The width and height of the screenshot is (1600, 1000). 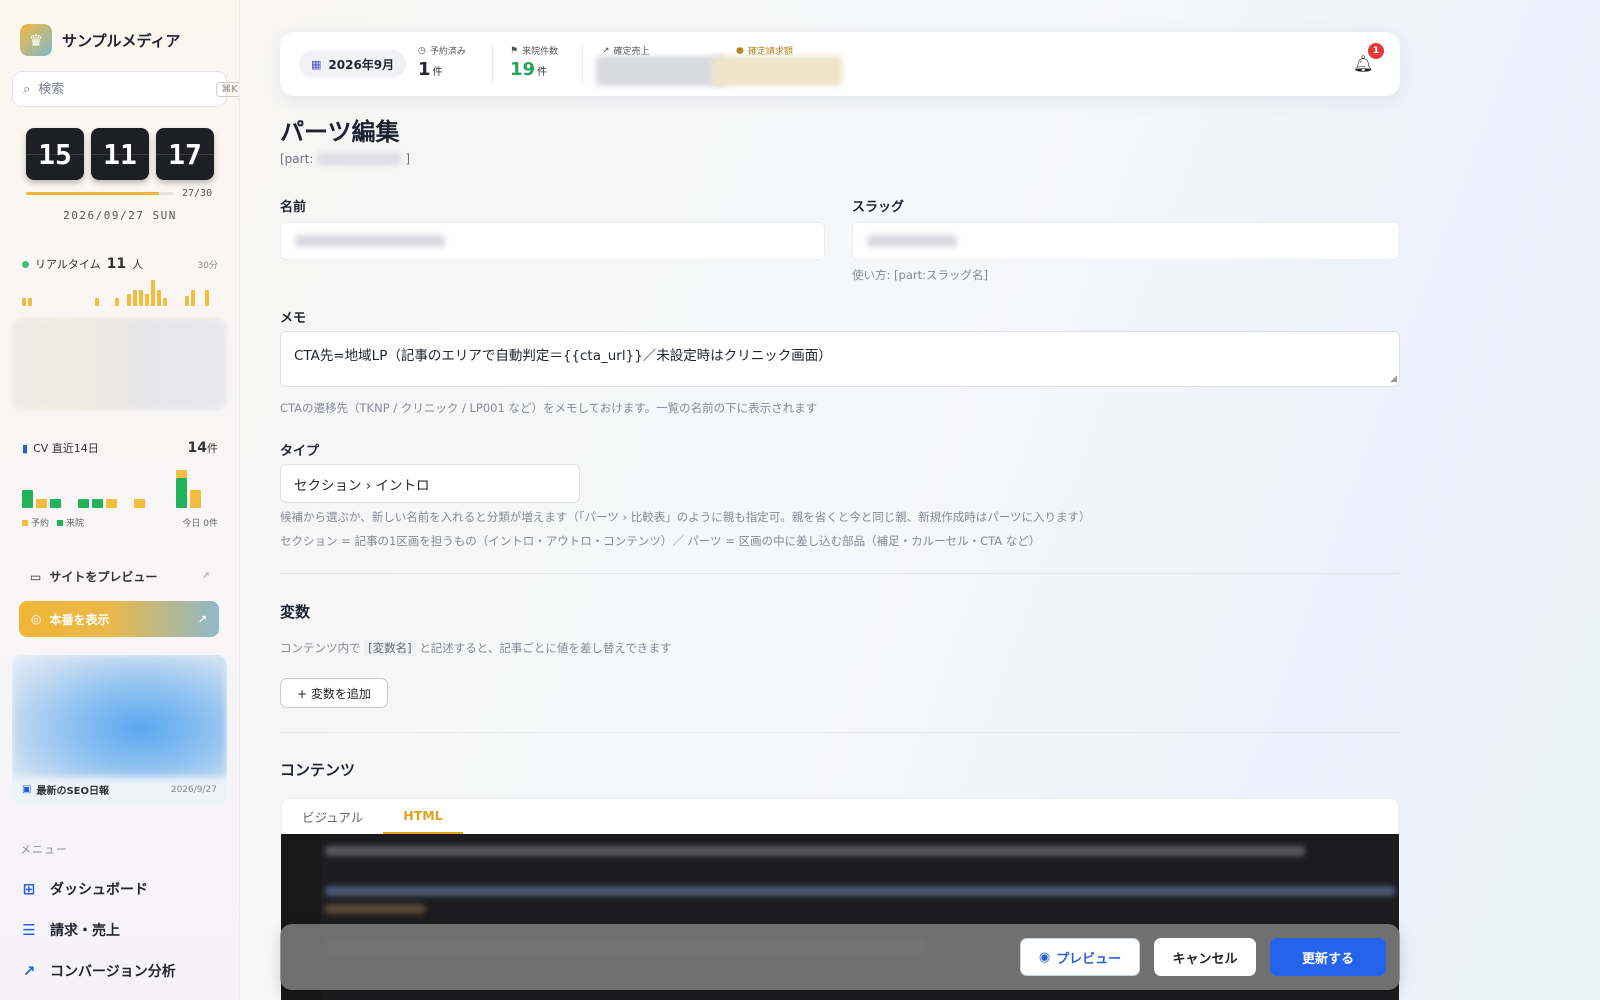 What do you see at coordinates (912, 241) in the screenshot?
I see `blurred-slug-value` at bounding box center [912, 241].